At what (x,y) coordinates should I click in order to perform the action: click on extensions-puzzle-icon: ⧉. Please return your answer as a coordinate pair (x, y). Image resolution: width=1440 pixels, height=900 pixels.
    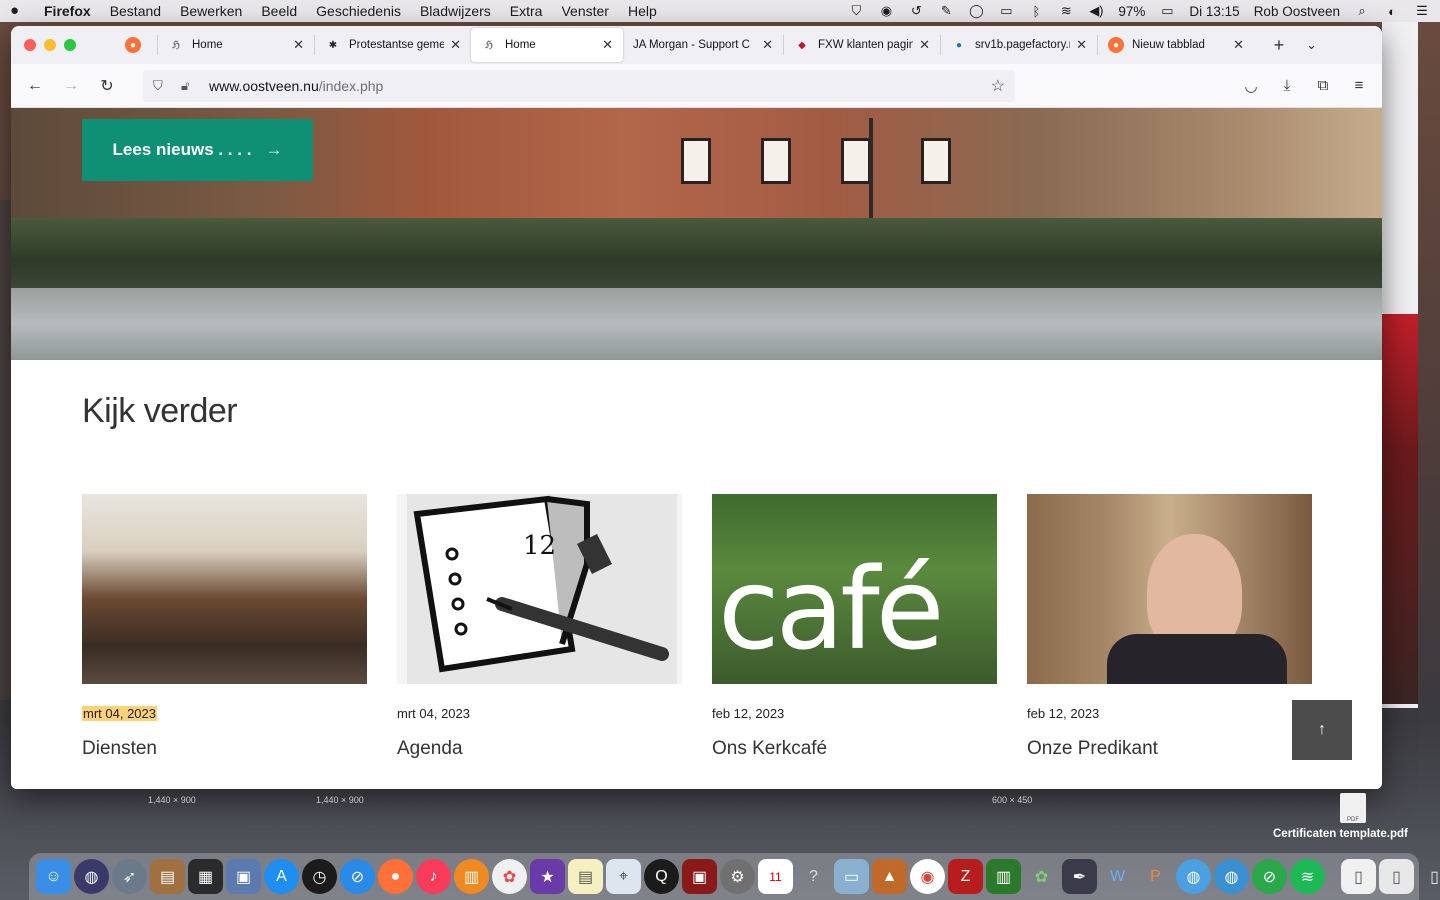
    Looking at the image, I should click on (1323, 86).